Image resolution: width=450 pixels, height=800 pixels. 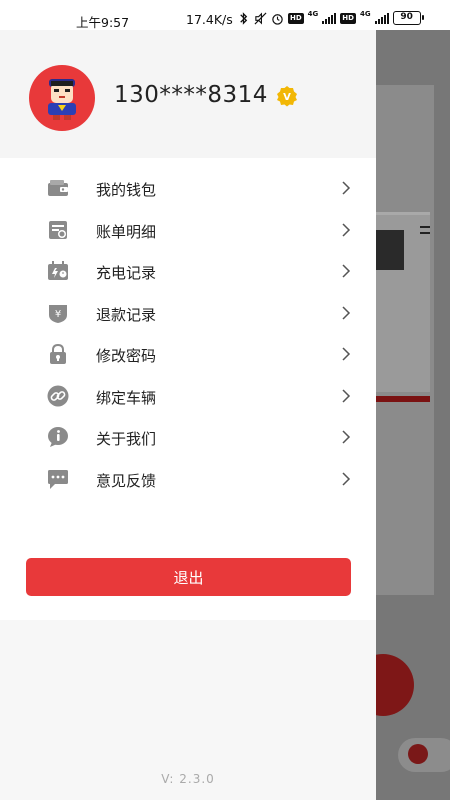 What do you see at coordinates (277, 19) in the screenshot?
I see `alarm-icon` at bounding box center [277, 19].